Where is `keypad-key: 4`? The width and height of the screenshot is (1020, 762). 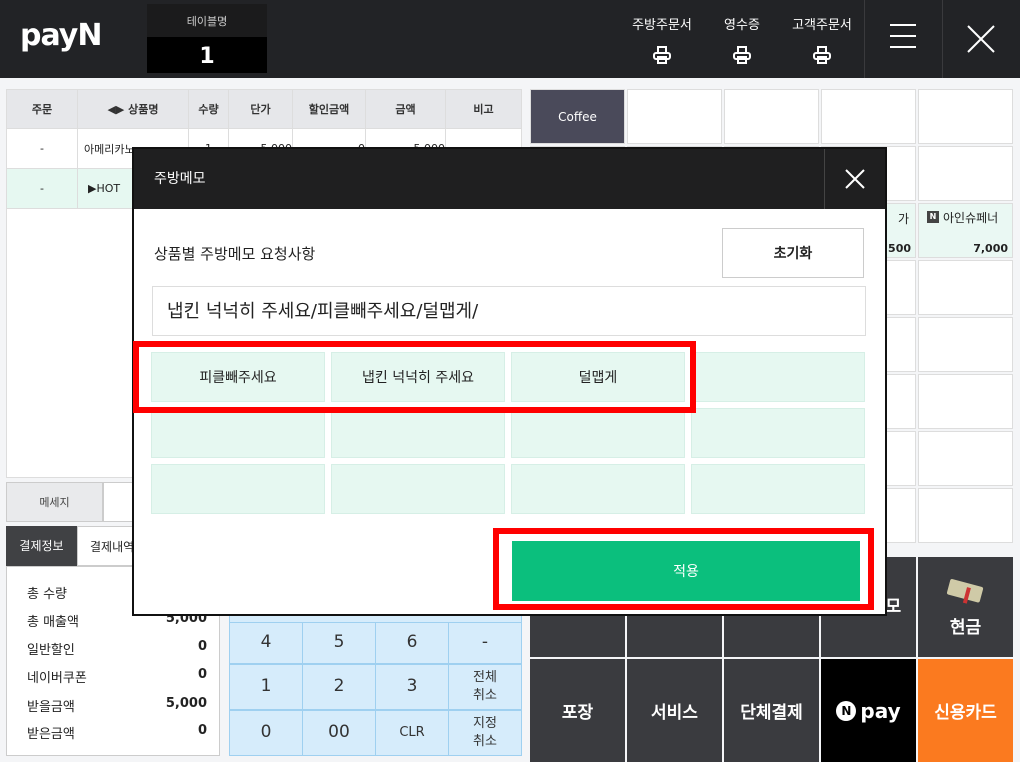 keypad-key: 4 is located at coordinates (266, 643).